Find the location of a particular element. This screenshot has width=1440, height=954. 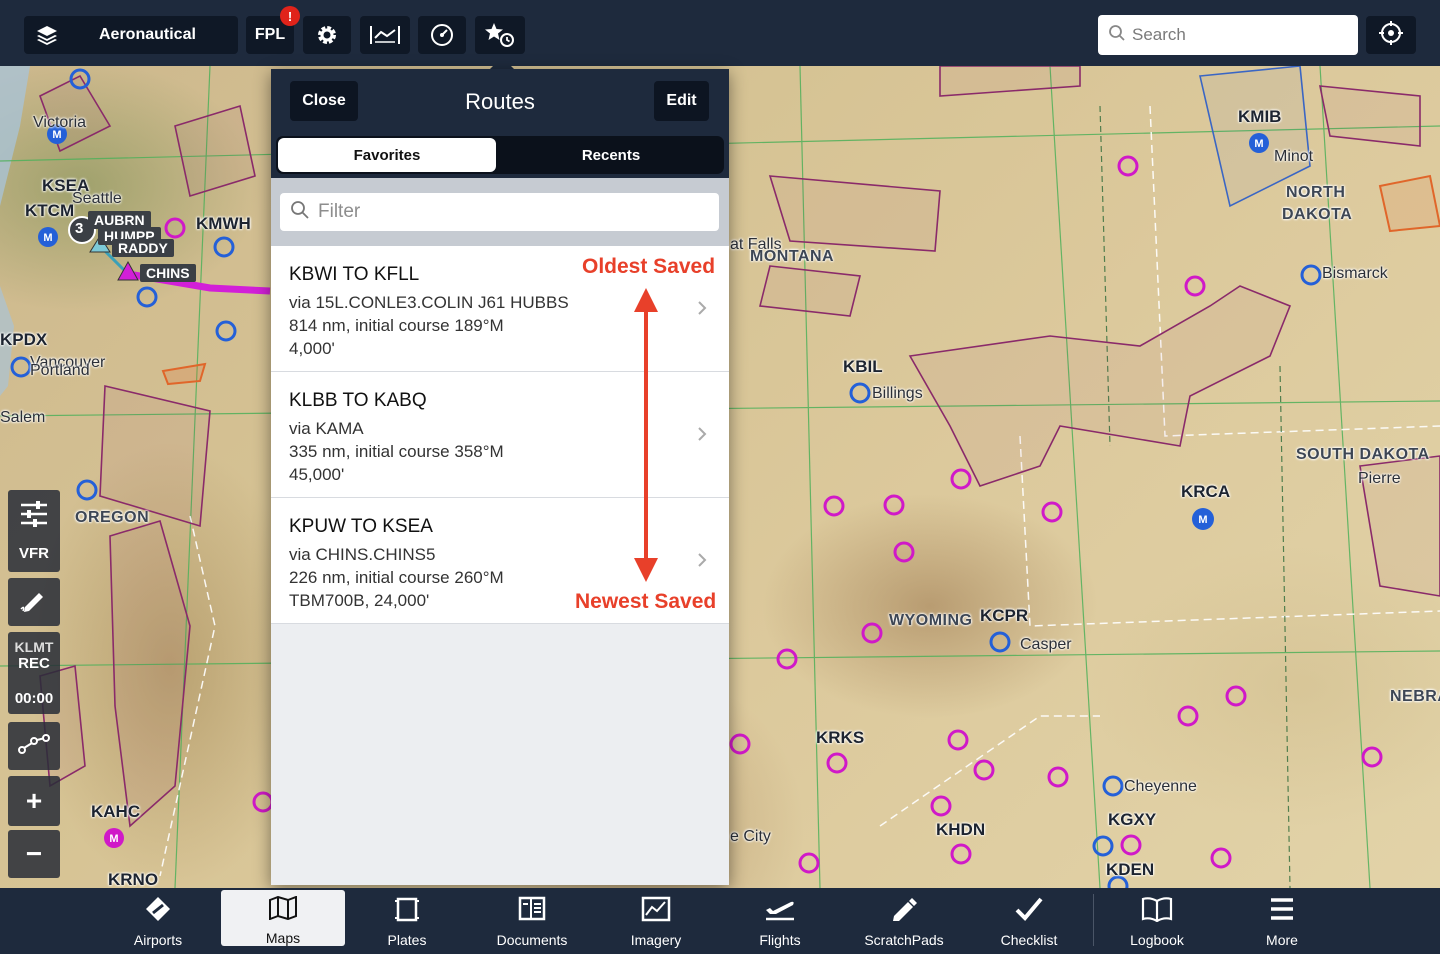

logbook-icon is located at coordinates (1157, 911).